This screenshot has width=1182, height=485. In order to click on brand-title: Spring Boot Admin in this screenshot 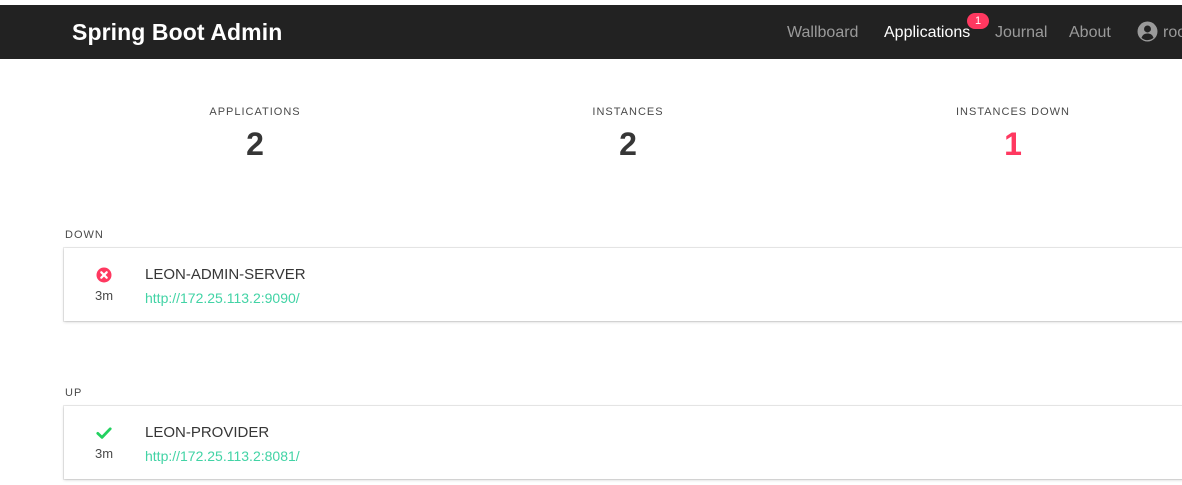, I will do `click(177, 32)`.